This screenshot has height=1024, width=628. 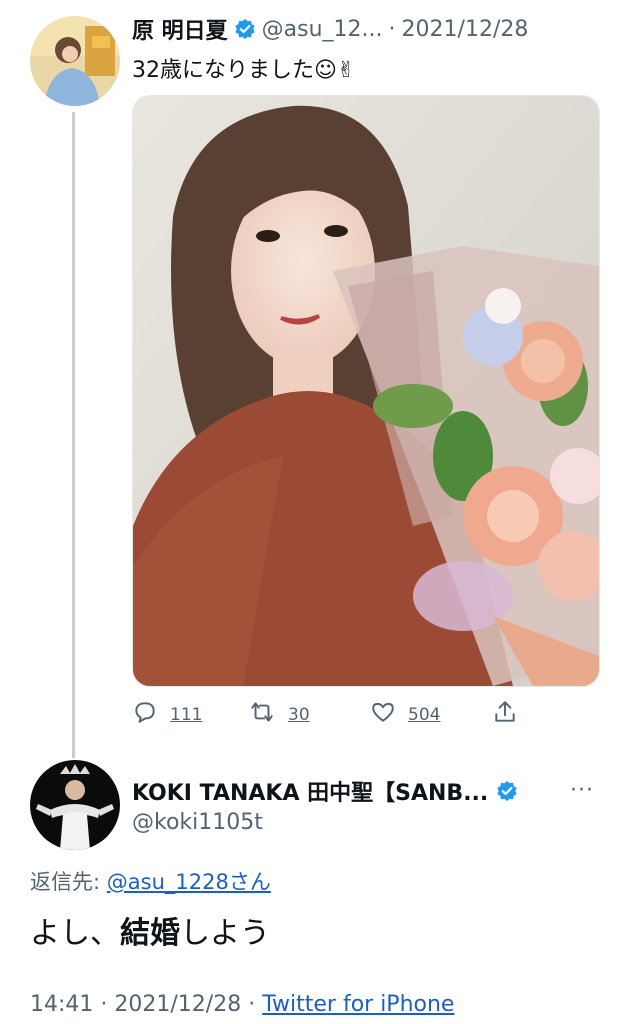 I want to click on thread-connector-line, so click(x=73, y=435).